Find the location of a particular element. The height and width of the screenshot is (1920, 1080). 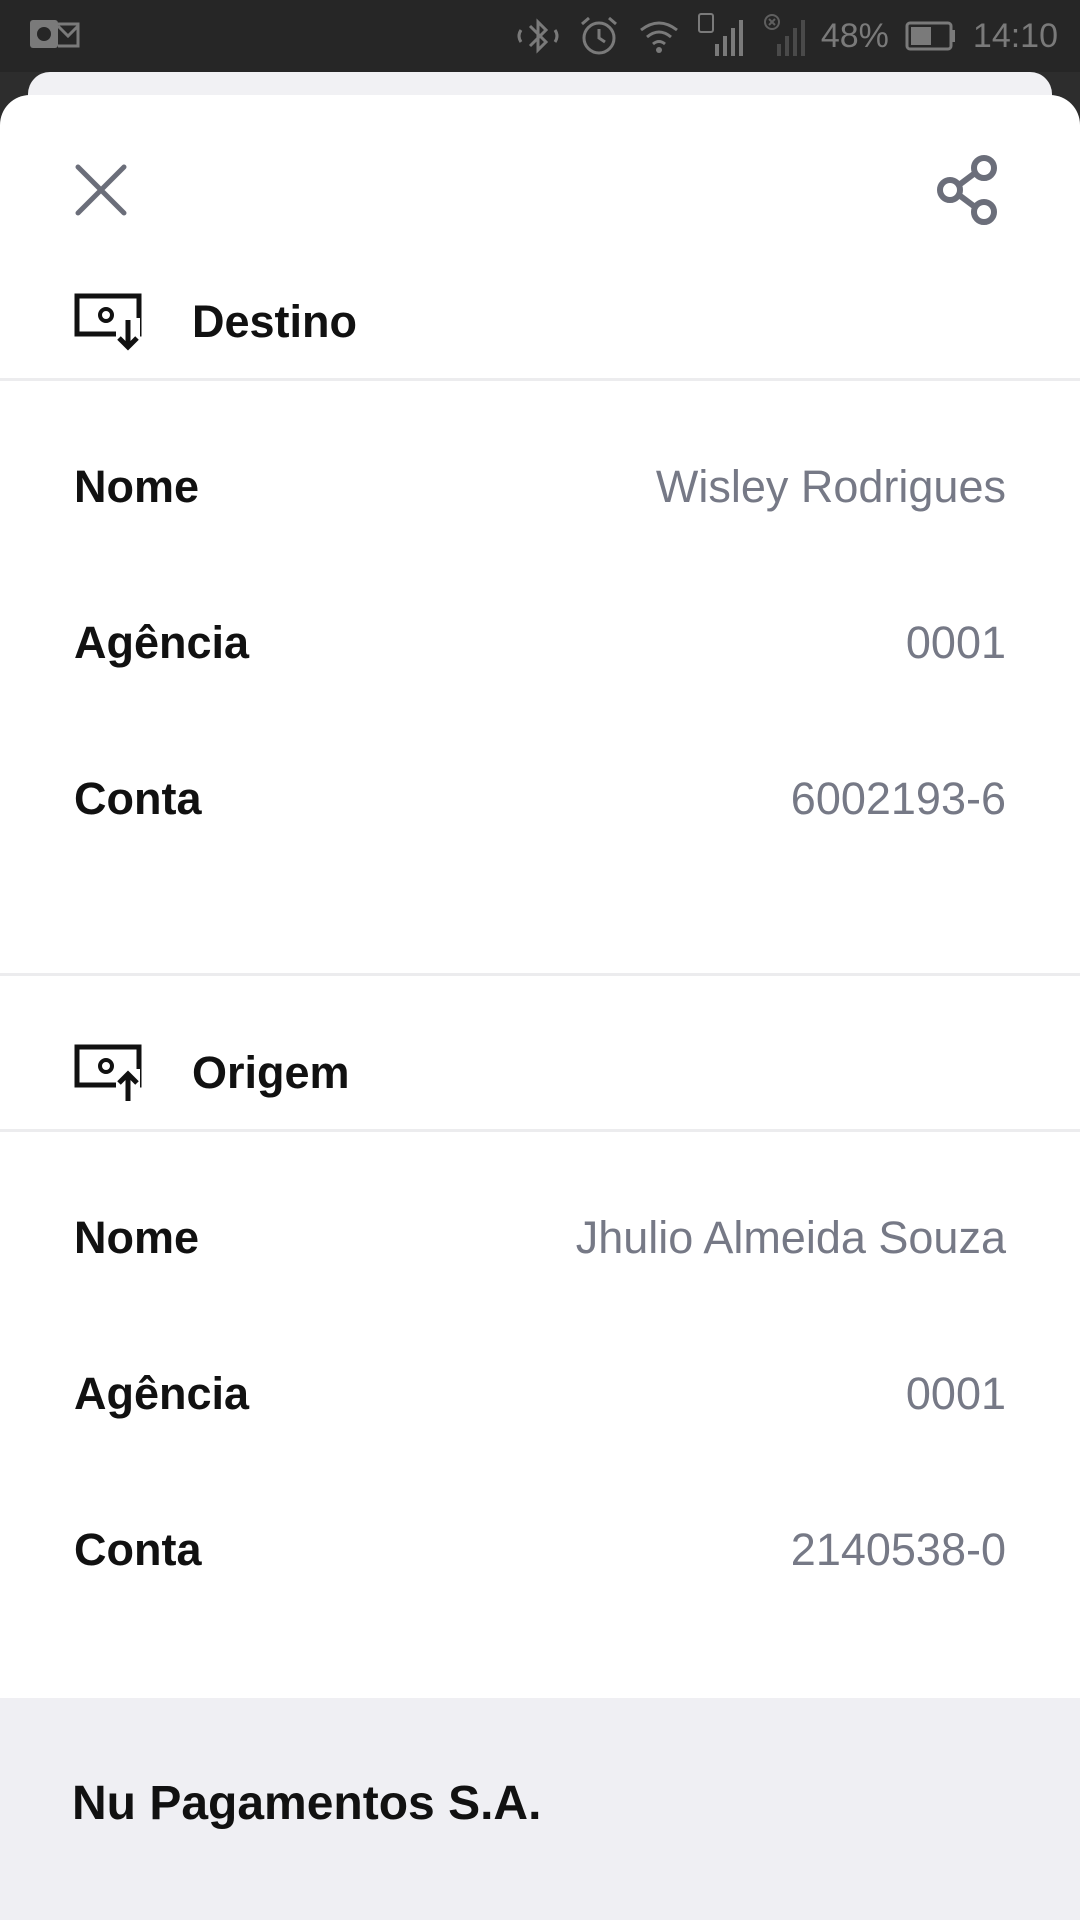

clock: 14:10 is located at coordinates (1015, 35).